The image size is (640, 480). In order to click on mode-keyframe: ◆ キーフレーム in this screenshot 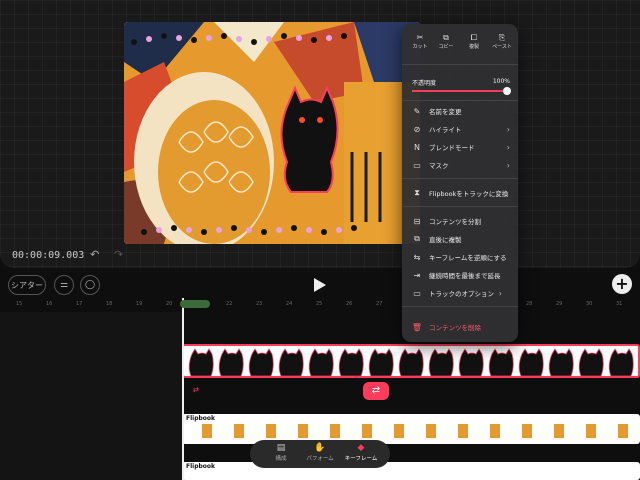, I will do `click(361, 454)`.